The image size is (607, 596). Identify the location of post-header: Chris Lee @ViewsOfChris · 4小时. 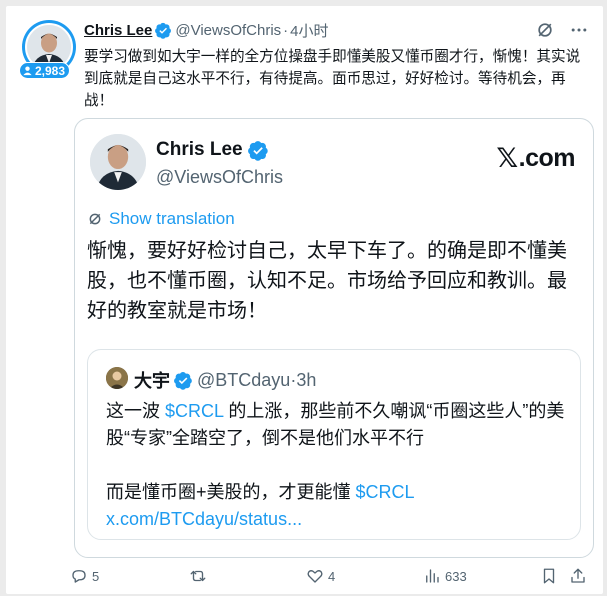
(336, 30).